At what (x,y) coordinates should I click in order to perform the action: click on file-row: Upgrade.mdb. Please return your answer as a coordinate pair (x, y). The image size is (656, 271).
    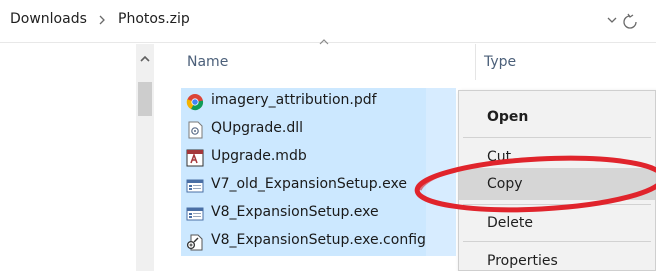
    Looking at the image, I should click on (318, 158).